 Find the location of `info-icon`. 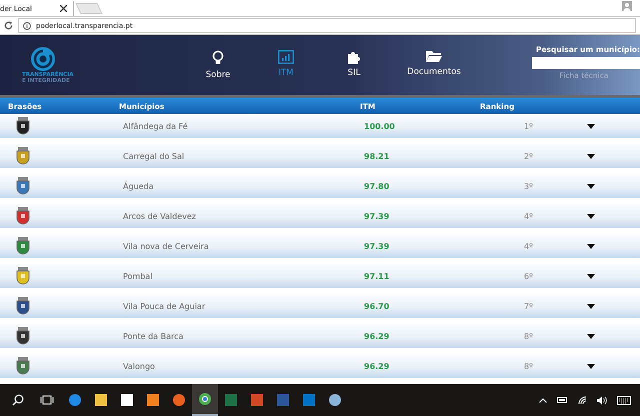

info-icon is located at coordinates (27, 26).